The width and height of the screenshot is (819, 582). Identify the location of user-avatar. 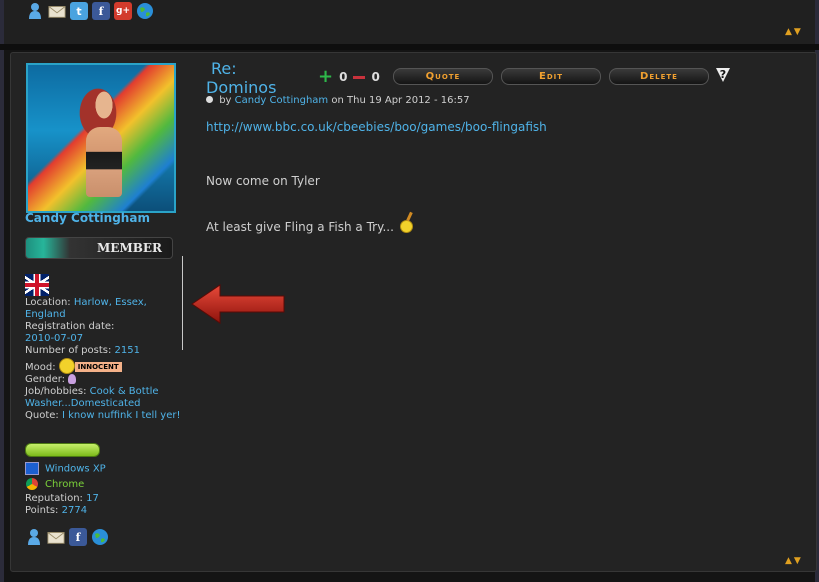
(101, 138).